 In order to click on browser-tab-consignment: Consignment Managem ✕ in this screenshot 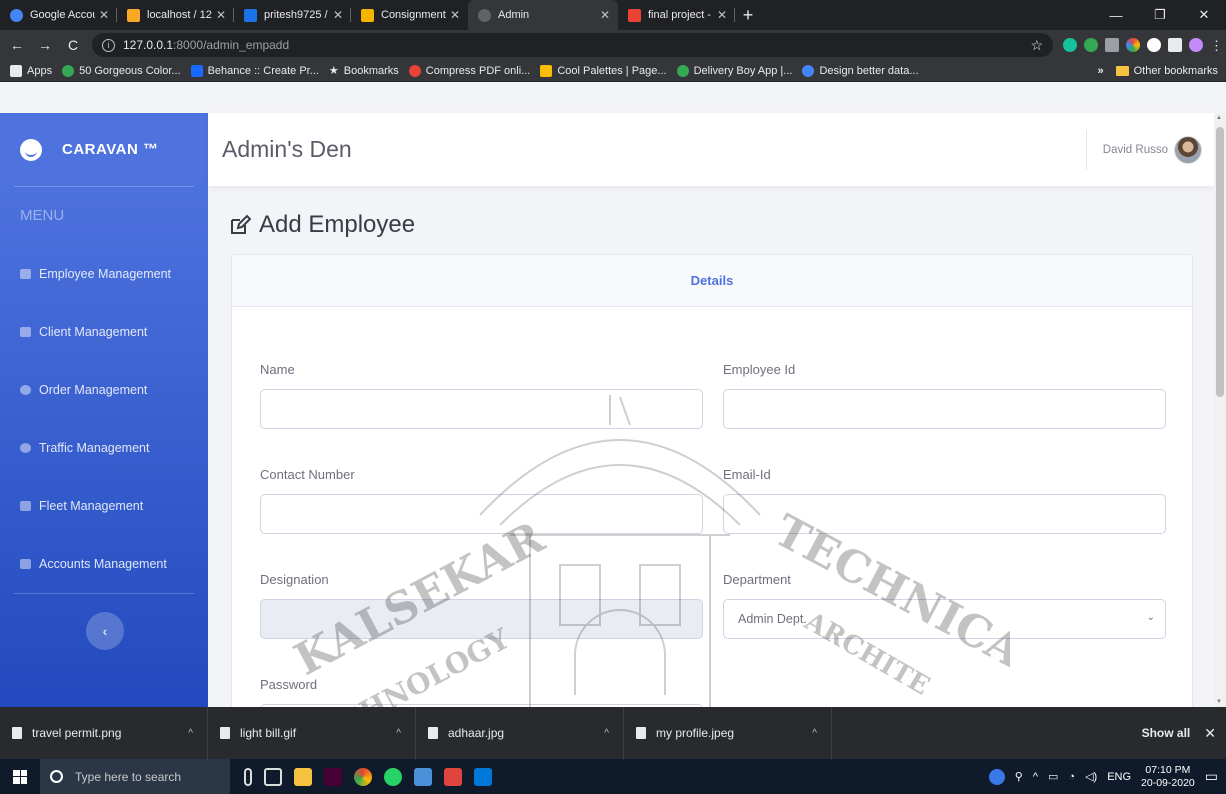, I will do `click(409, 15)`.